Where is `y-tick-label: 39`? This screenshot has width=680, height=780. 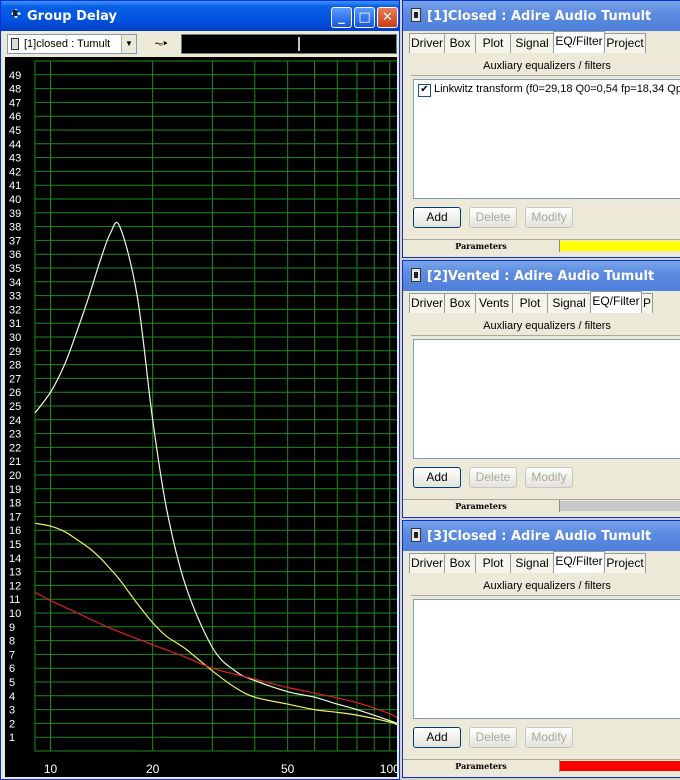 y-tick-label: 39 is located at coordinates (15, 214).